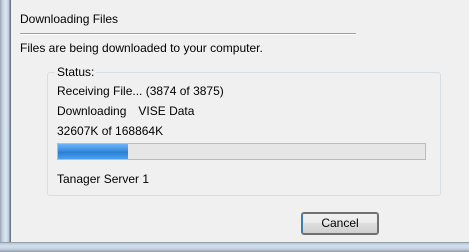 Image resolution: width=469 pixels, height=252 pixels. I want to click on downloading-line: Downloading VISE Data, so click(125, 111).